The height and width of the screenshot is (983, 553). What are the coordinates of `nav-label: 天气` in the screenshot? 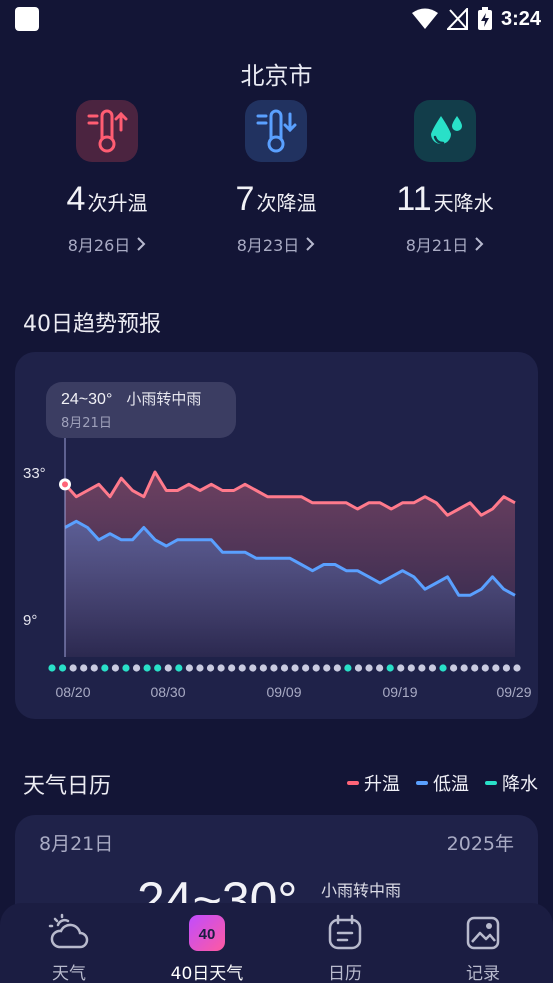 It's located at (69, 973).